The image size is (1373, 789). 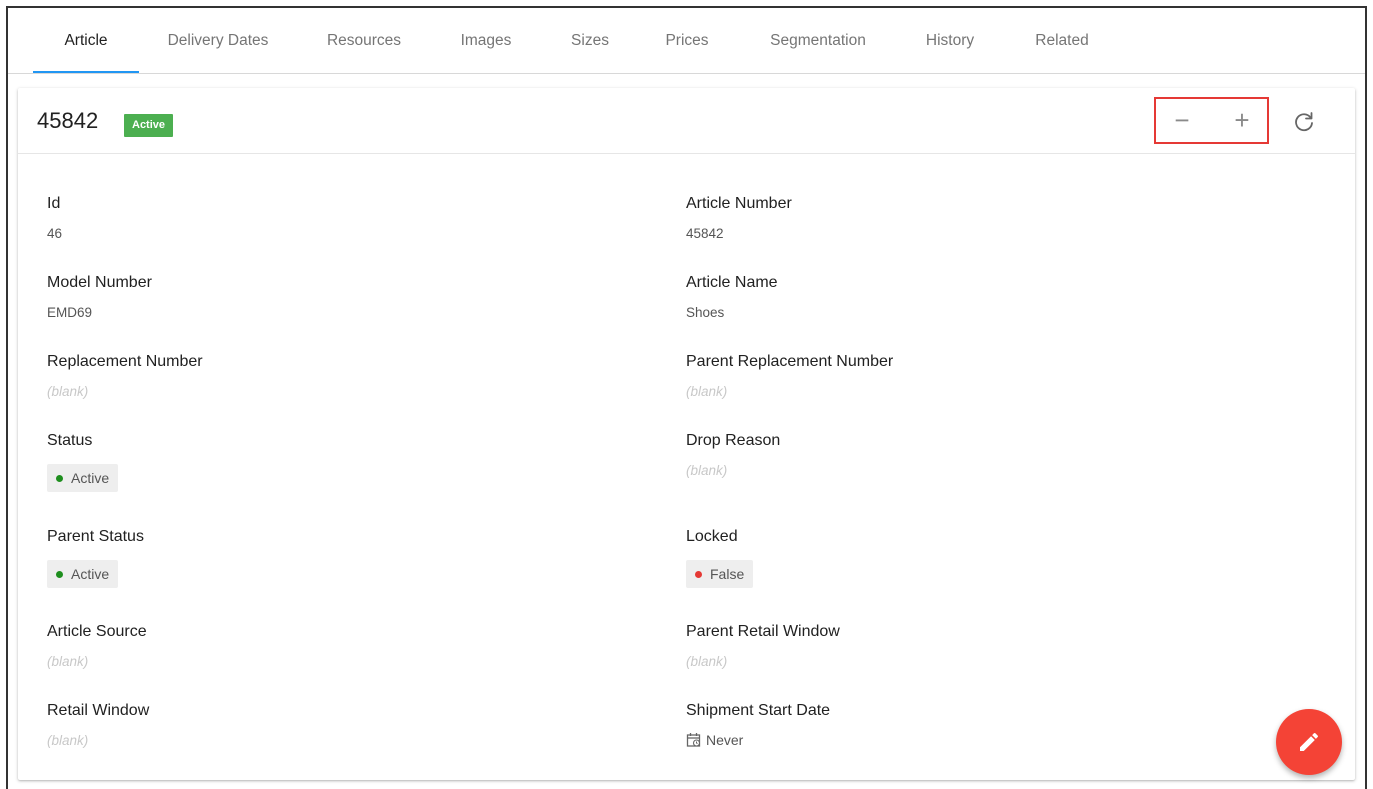 What do you see at coordinates (486, 41) in the screenshot?
I see `tab-images: Images` at bounding box center [486, 41].